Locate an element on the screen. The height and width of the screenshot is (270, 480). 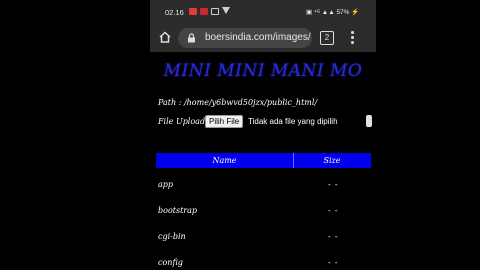
path-label: Path : is located at coordinates (170, 102).